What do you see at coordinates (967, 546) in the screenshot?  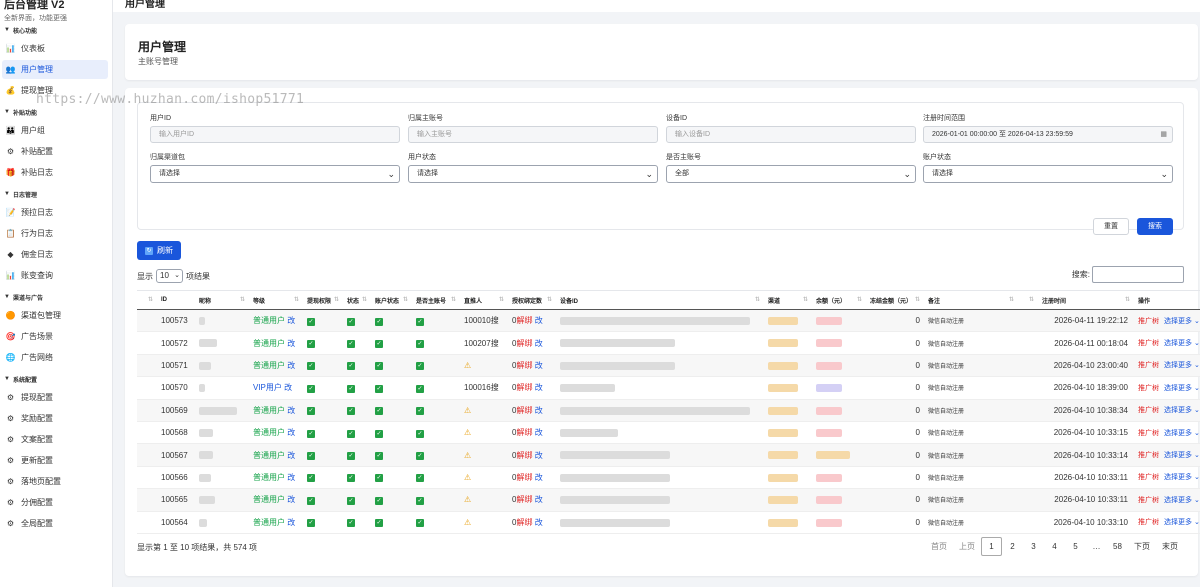 I see `page-button: 上页` at bounding box center [967, 546].